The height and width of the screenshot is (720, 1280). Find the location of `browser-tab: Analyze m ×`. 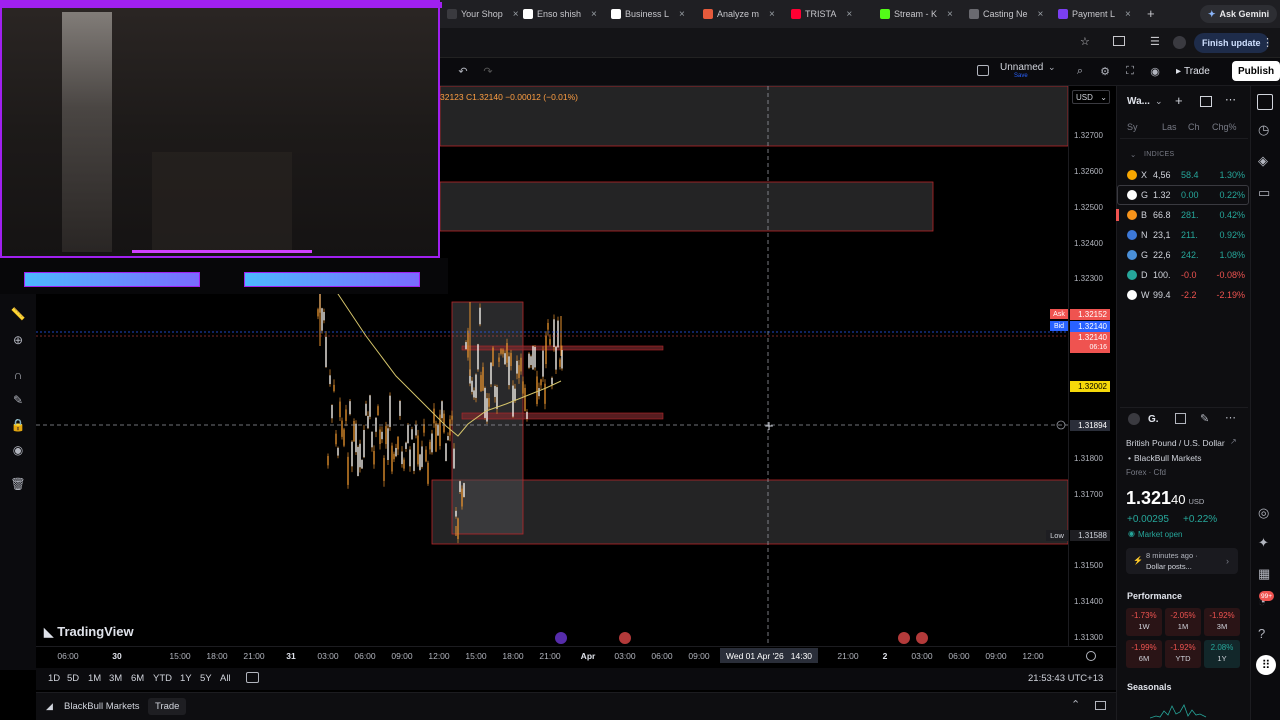

browser-tab: Analyze m × is located at coordinates (739, 14).